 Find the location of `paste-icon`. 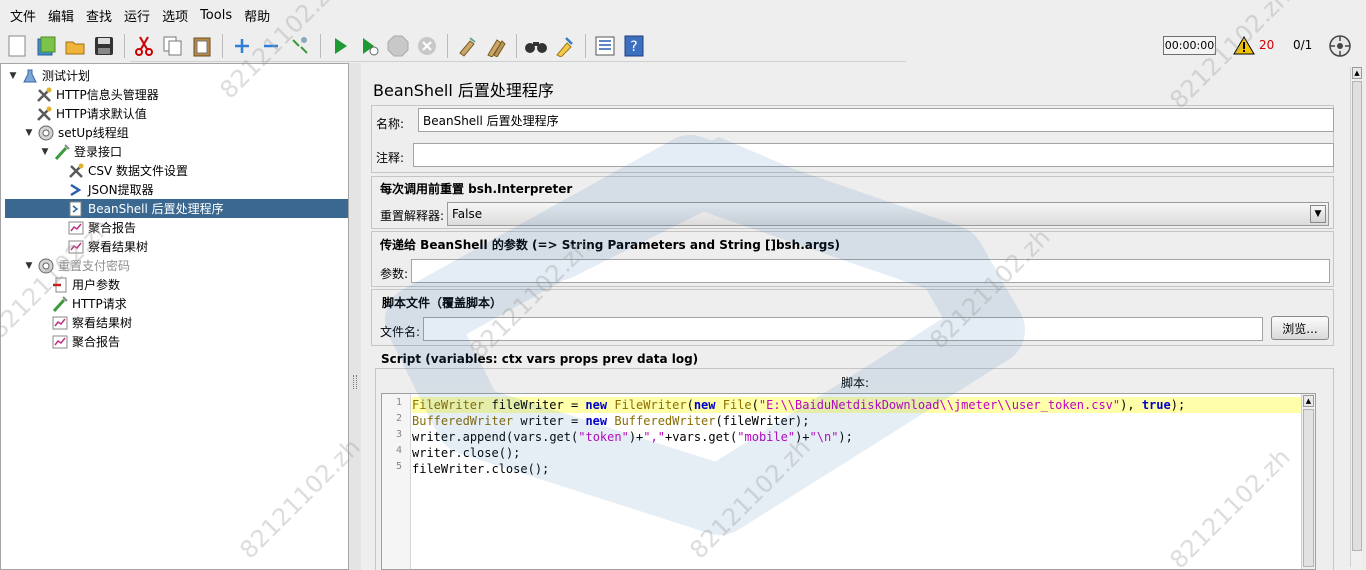

paste-icon is located at coordinates (201, 46).